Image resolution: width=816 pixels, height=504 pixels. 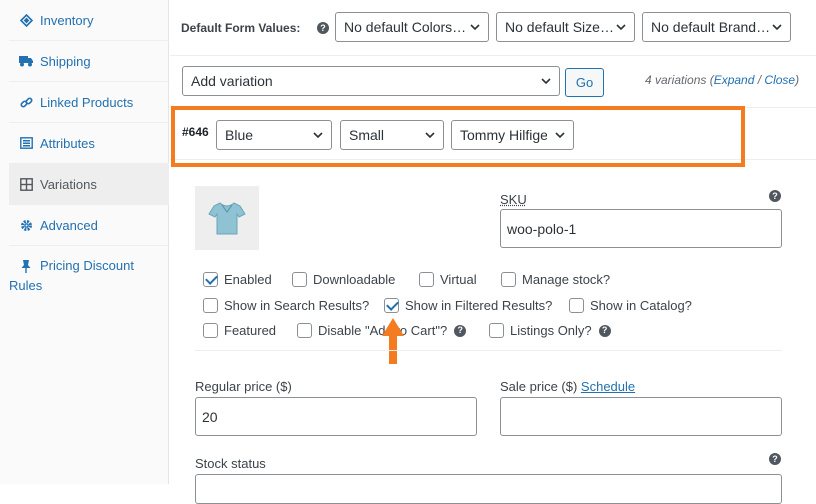 What do you see at coordinates (503, 135) in the screenshot?
I see `variation-brand-value: Tommy Hilfiger` at bounding box center [503, 135].